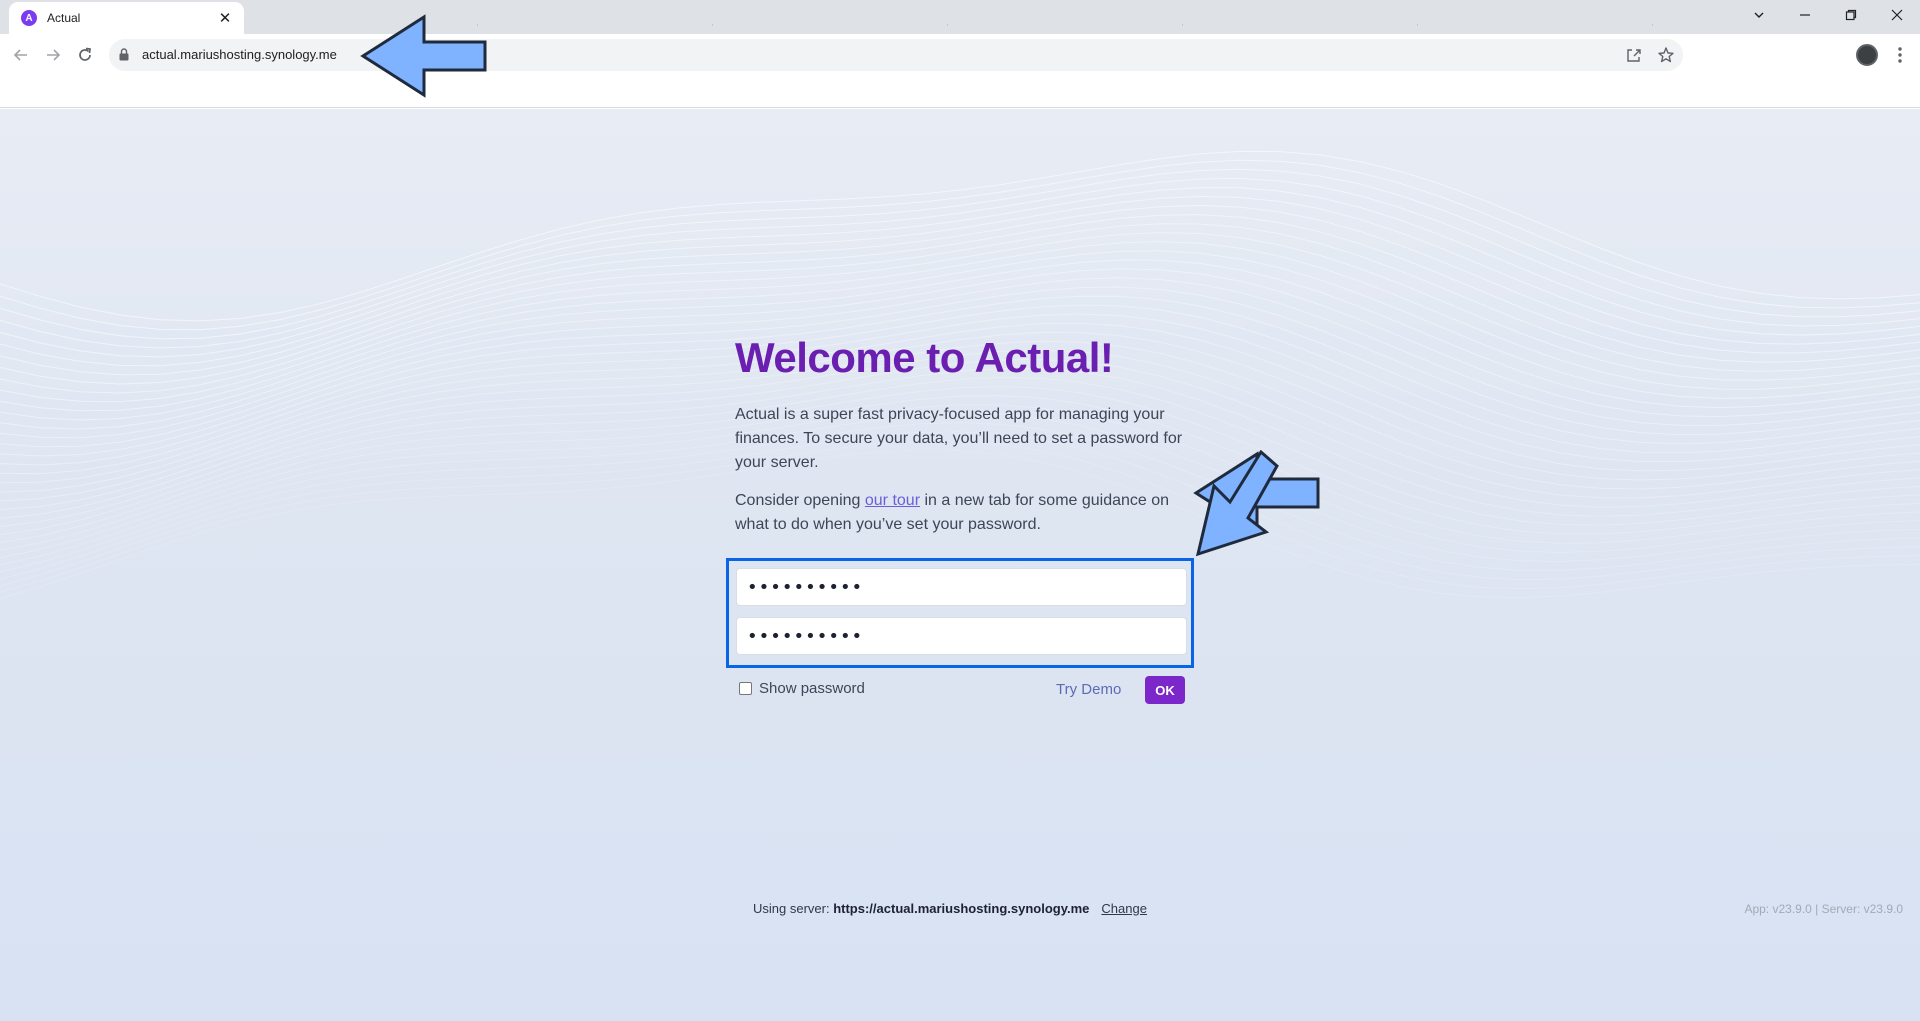 Image resolution: width=1920 pixels, height=1021 pixels. I want to click on tour-text-before: Consider opening, so click(800, 500).